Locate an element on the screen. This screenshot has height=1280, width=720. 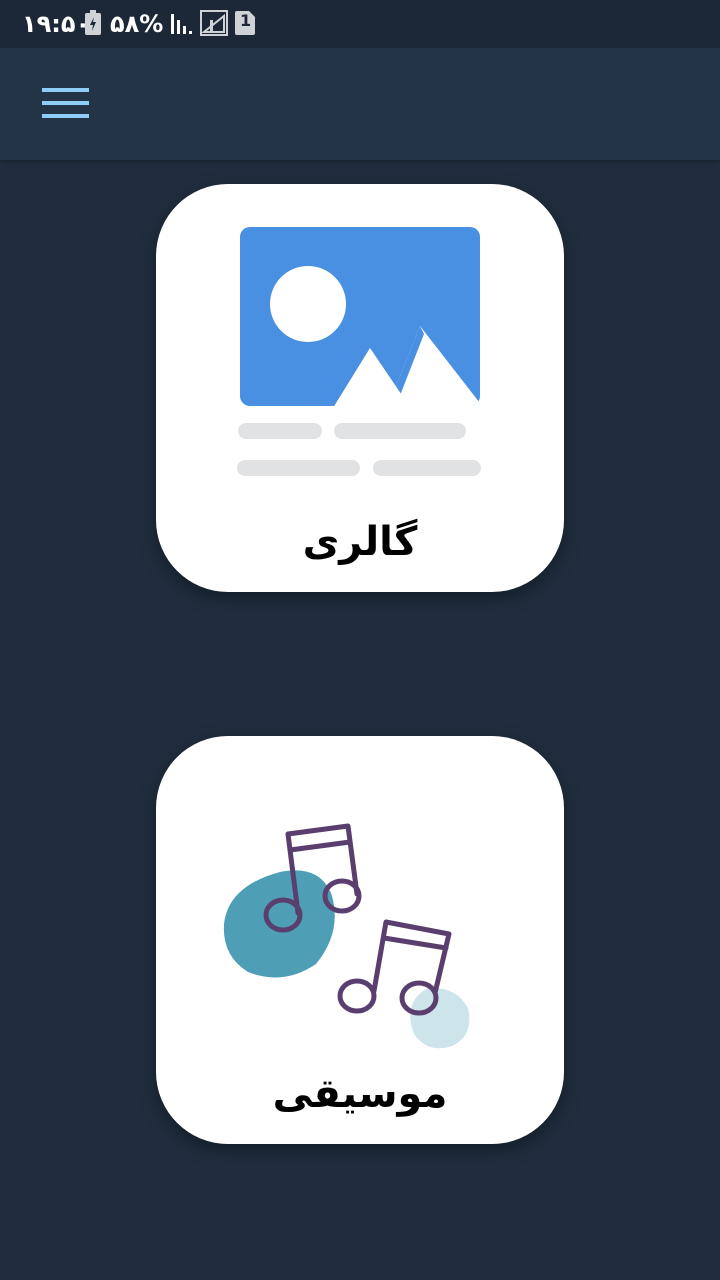
app-bar is located at coordinates (360, 104).